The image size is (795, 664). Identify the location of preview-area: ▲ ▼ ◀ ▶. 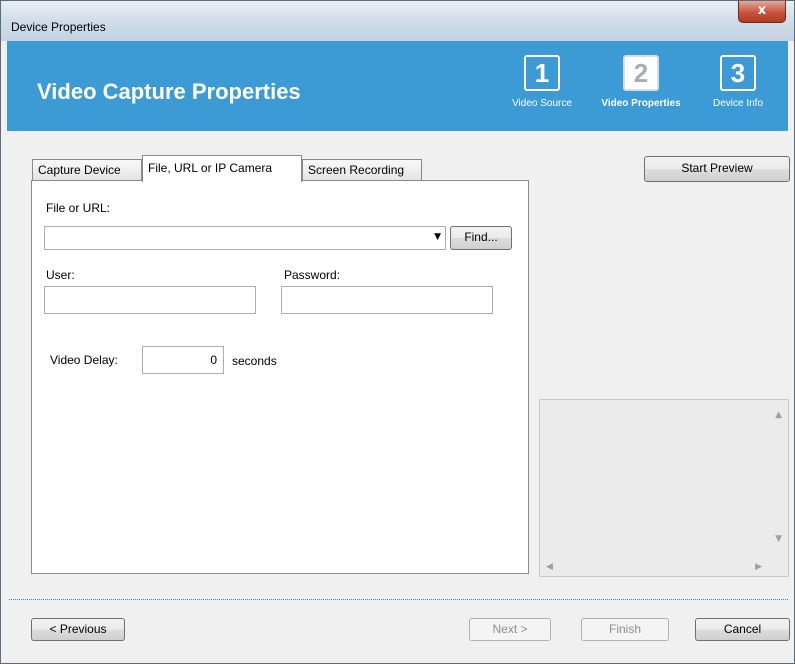
(664, 488).